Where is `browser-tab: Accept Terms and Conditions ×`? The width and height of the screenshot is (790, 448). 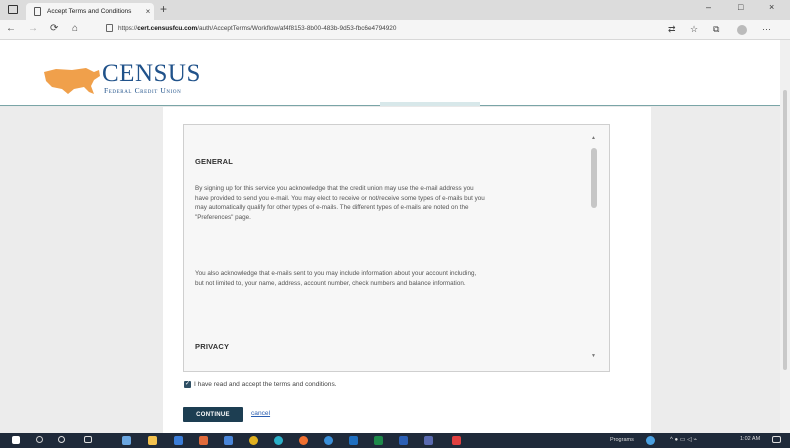 browser-tab: Accept Terms and Conditions × is located at coordinates (90, 11).